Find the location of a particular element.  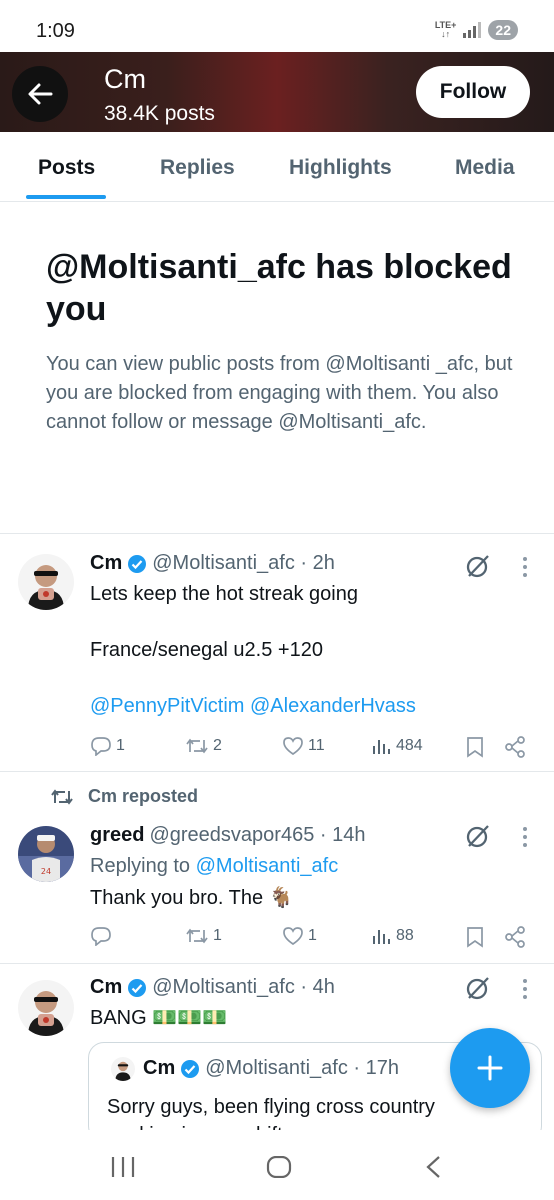

tweet-header: greed @greedsvapor465 · 14h is located at coordinates (227, 835).